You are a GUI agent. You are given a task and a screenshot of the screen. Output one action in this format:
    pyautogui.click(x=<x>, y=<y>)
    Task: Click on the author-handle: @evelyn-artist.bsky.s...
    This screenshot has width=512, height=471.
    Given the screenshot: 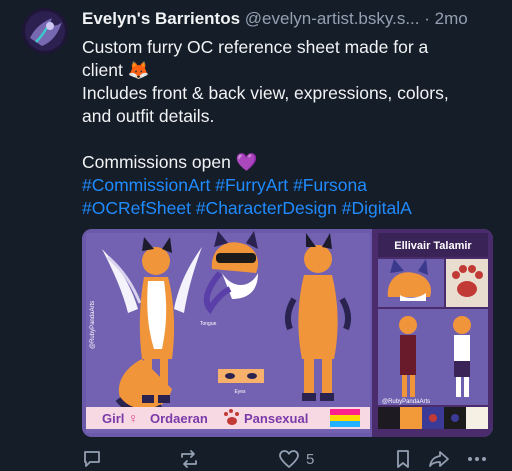 What is the action you would take?
    pyautogui.click(x=332, y=18)
    